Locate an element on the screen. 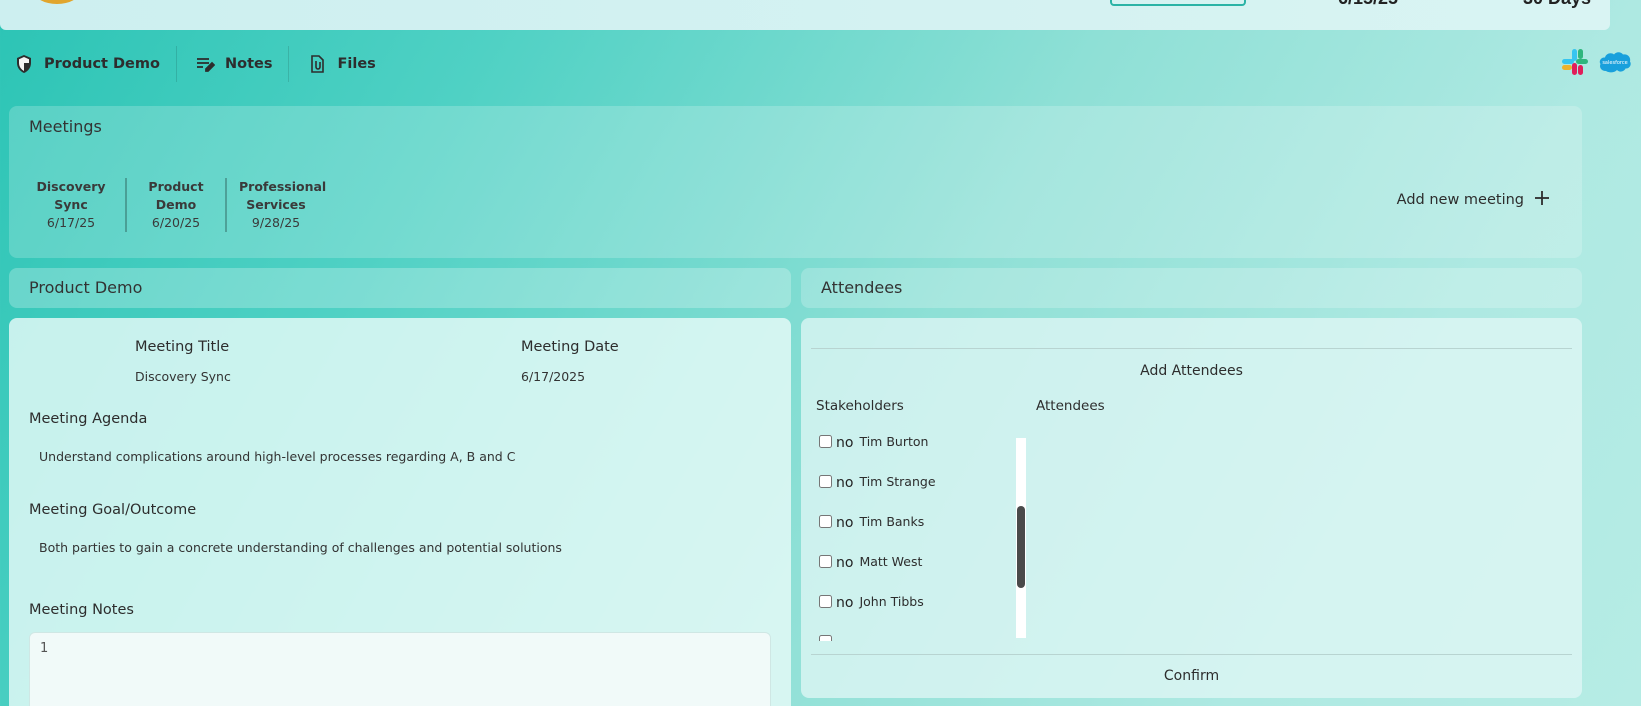  stakeholder-name: Matt West is located at coordinates (891, 561).